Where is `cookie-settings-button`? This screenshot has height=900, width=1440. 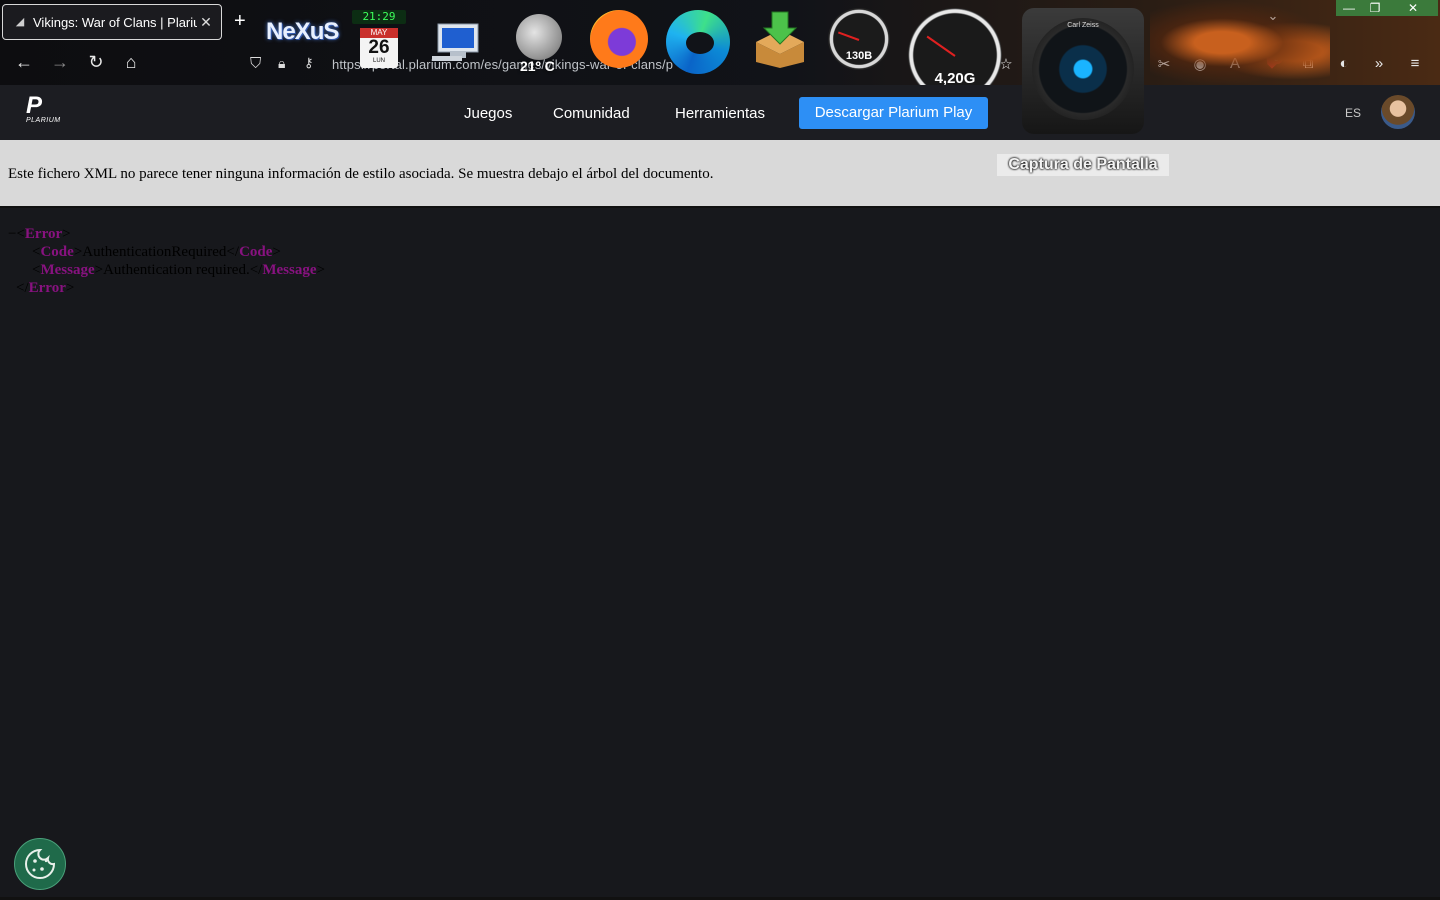
cookie-settings-button is located at coordinates (40, 864).